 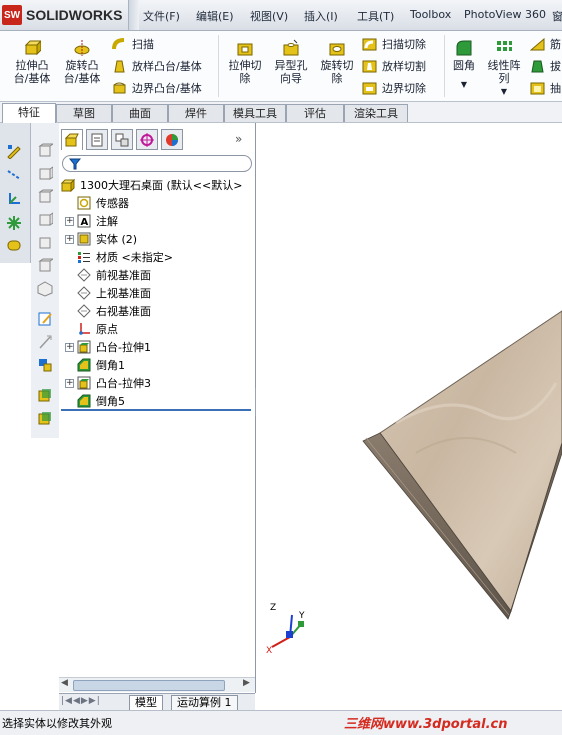 I want to click on sweep-cut-button: 扫描切除, so click(x=394, y=44).